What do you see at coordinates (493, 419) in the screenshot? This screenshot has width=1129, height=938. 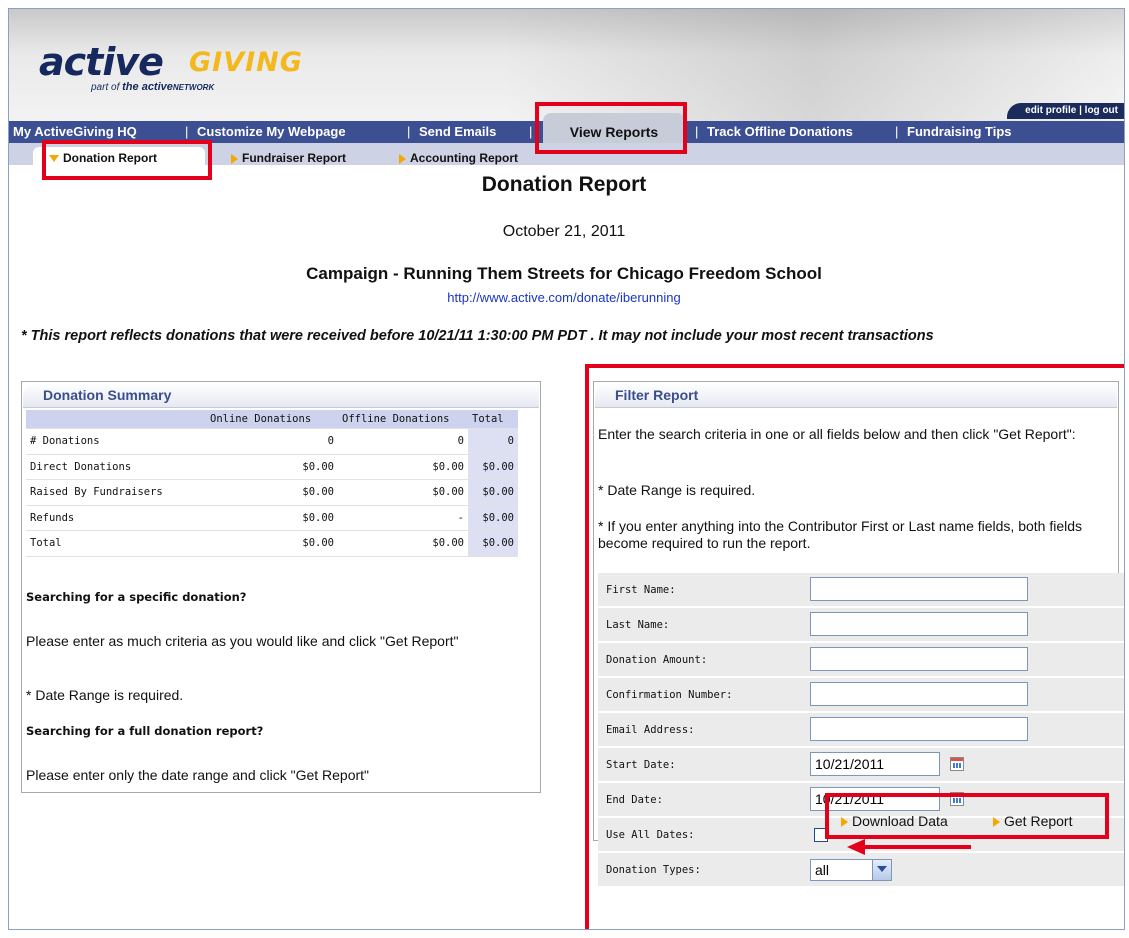 I see `table-header-cell: Total` at bounding box center [493, 419].